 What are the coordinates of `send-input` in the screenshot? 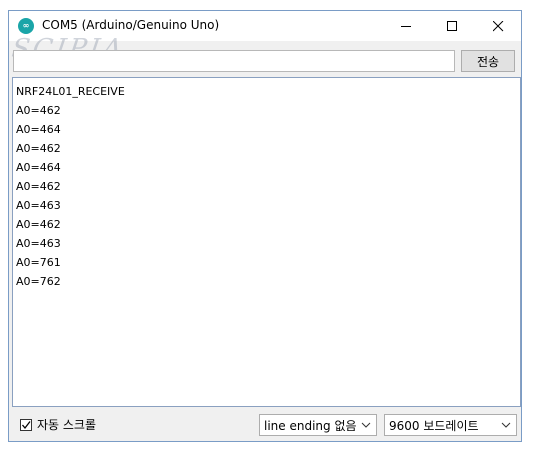 It's located at (234, 61).